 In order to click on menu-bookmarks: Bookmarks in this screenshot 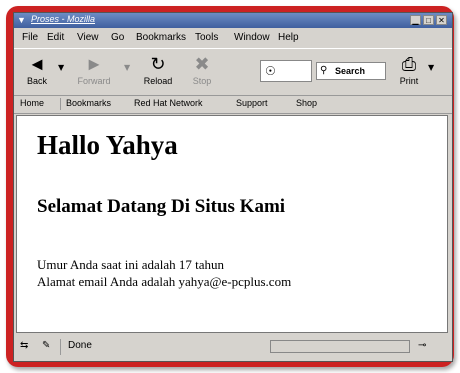, I will do `click(161, 37)`.